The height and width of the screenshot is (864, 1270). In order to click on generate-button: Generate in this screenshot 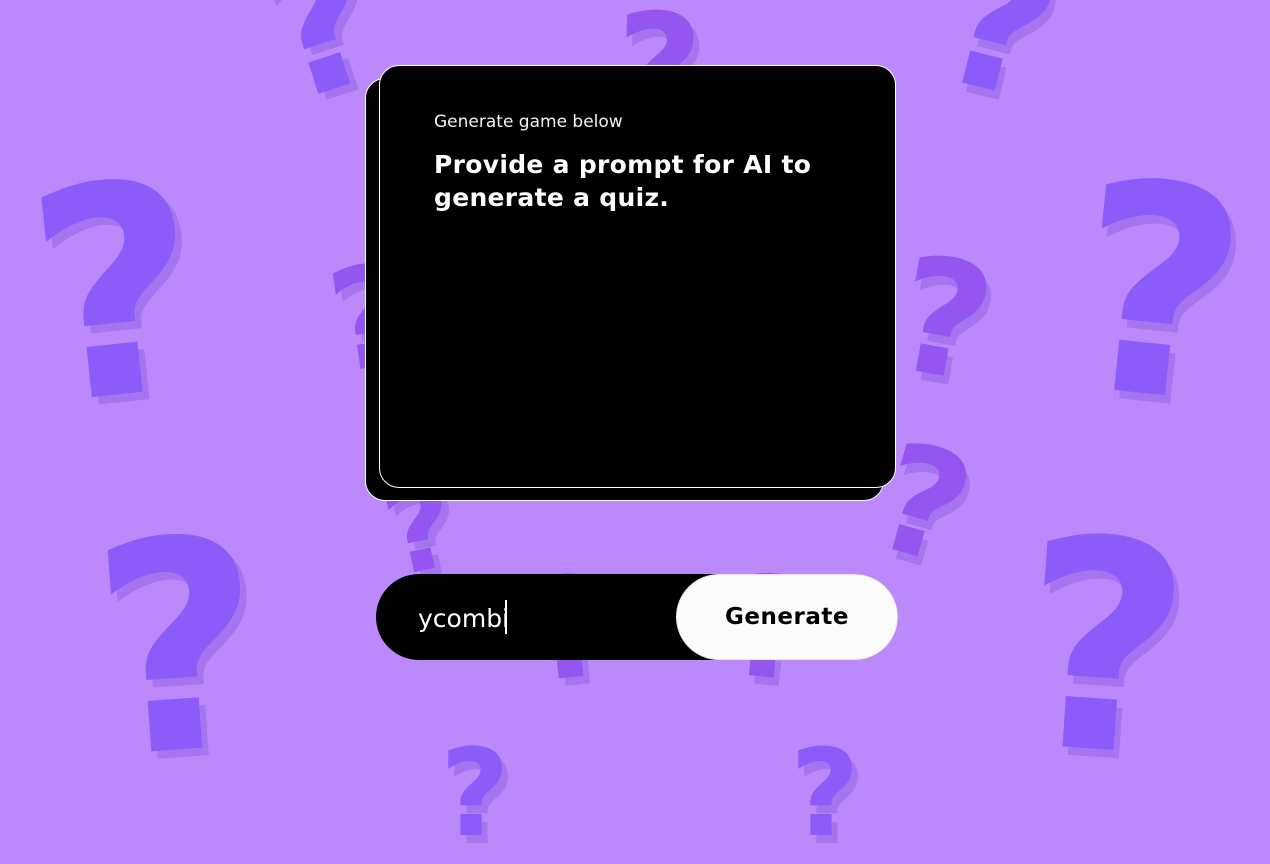, I will do `click(787, 617)`.